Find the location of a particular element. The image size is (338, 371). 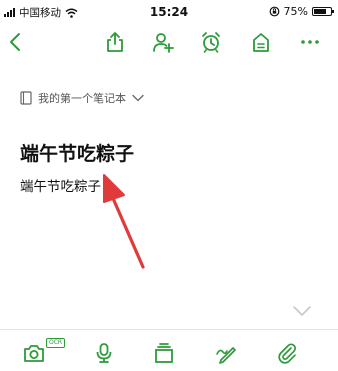

notebook-name: 我的第一个笔记本 is located at coordinates (82, 98).